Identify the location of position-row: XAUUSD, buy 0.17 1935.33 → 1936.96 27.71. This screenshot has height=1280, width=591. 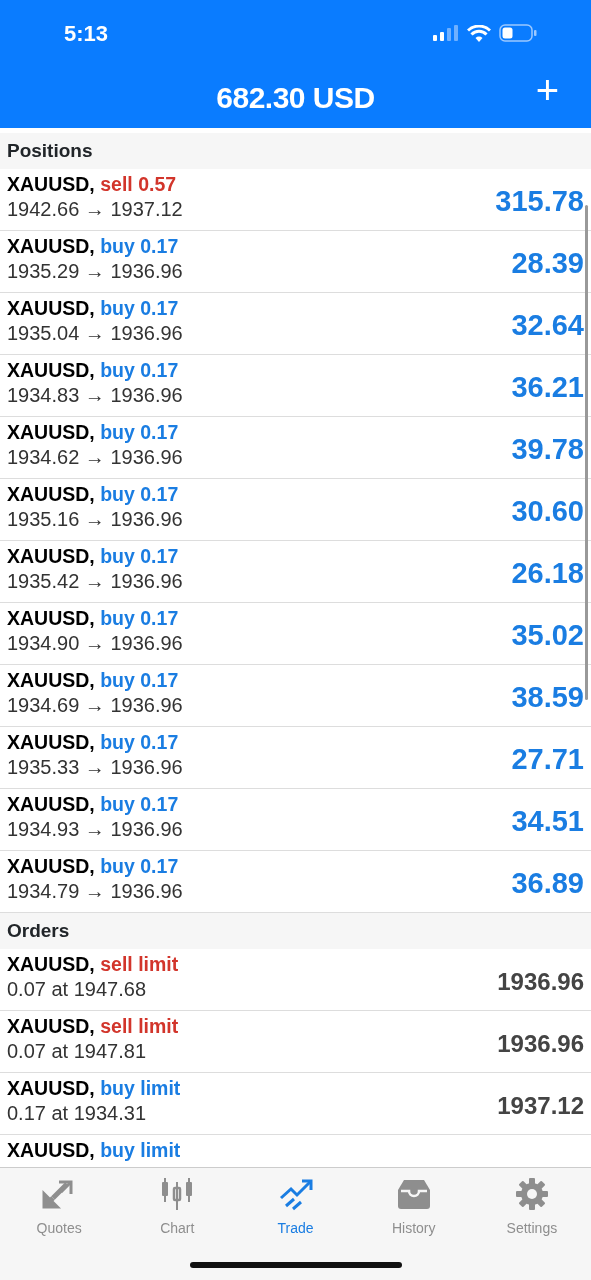
(295, 758).